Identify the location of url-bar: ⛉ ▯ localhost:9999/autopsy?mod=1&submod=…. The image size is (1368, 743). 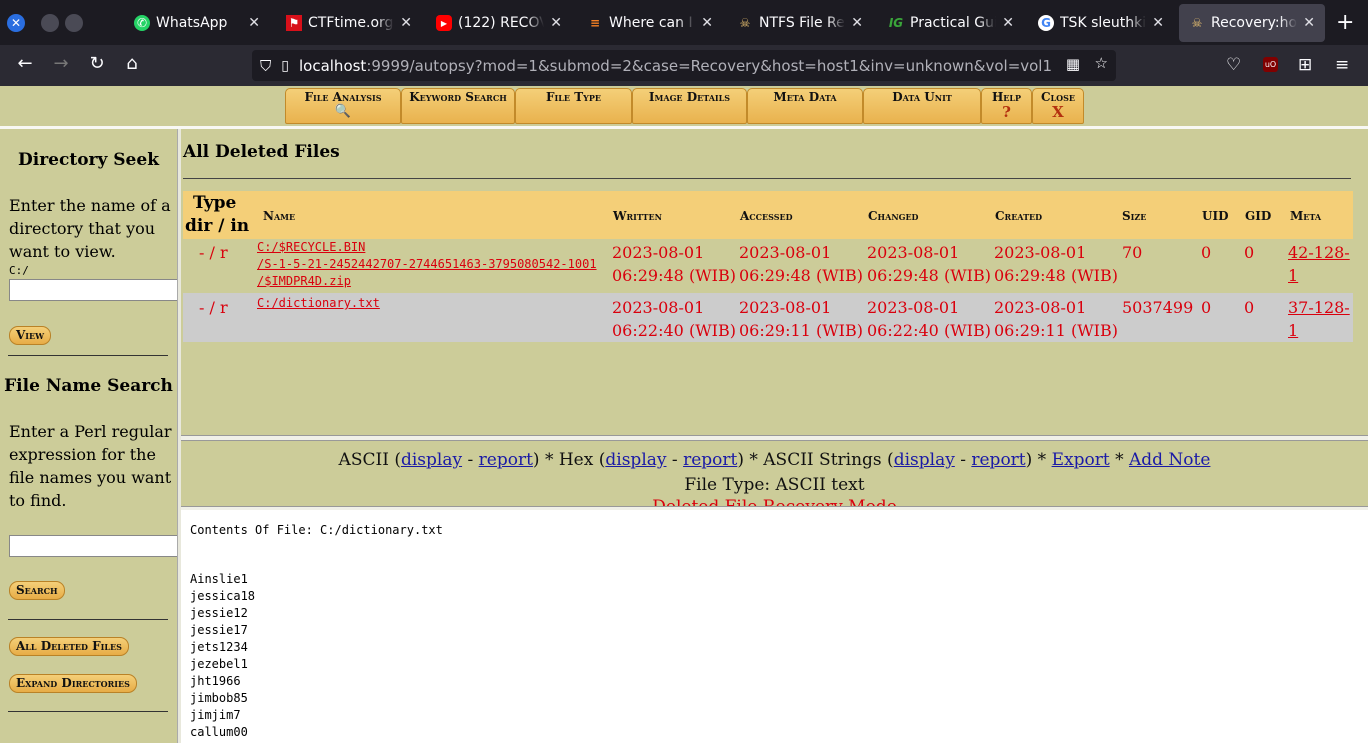
(684, 65).